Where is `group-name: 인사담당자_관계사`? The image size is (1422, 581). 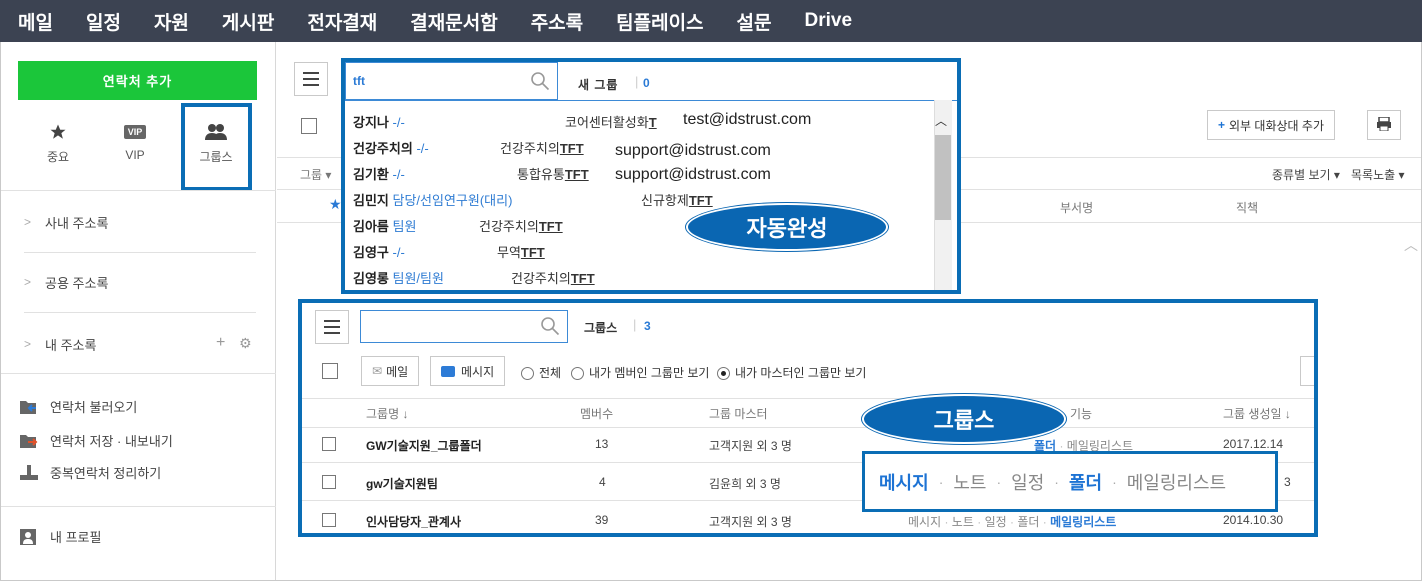
group-name: 인사담당자_관계사 is located at coordinates (413, 521).